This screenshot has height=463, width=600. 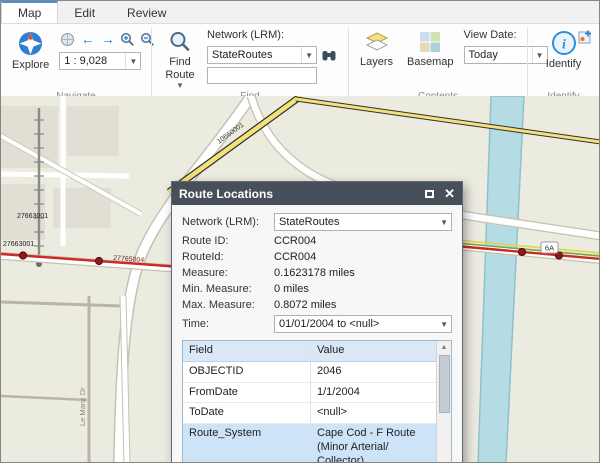 I want to click on close-icon: ✕, so click(x=449, y=193).